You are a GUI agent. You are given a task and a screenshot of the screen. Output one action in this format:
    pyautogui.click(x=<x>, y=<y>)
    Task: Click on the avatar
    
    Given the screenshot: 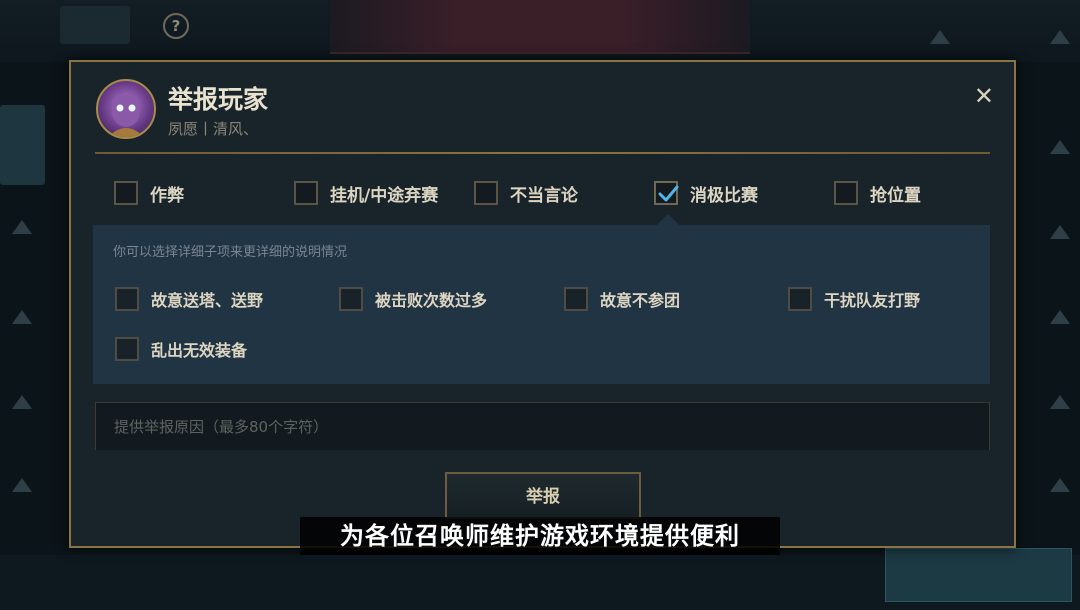 What is the action you would take?
    pyautogui.click(x=126, y=109)
    